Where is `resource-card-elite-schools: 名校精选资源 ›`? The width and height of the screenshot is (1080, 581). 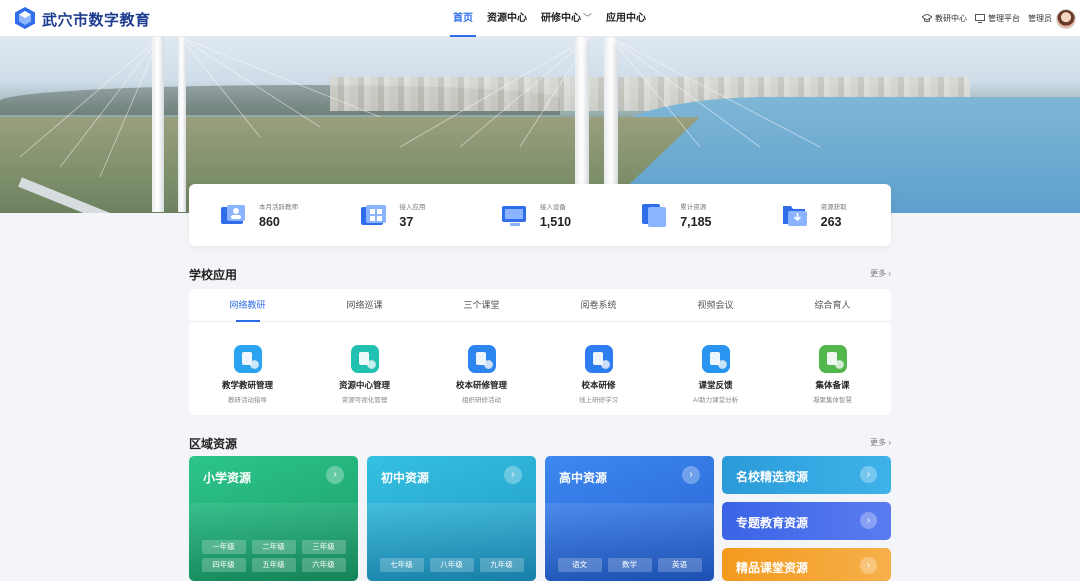
resource-card-elite-schools: 名校精选资源 › is located at coordinates (806, 475).